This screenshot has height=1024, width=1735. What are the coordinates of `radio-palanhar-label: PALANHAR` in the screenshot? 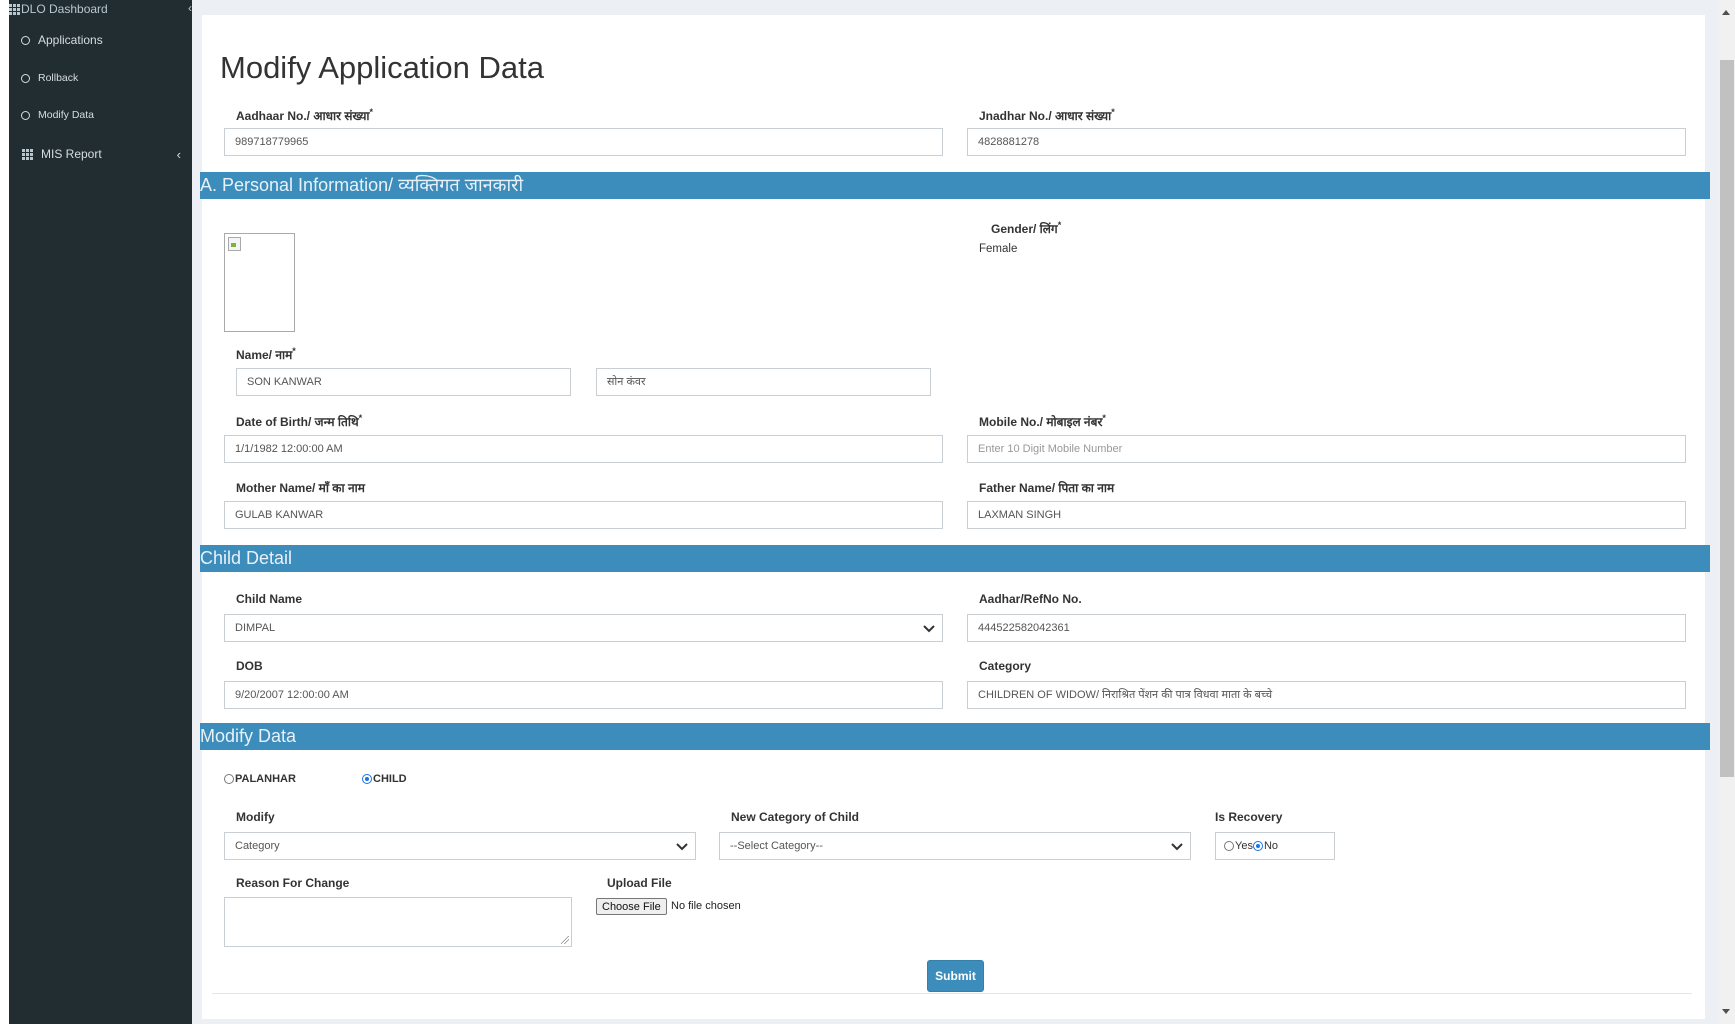 It's located at (265, 779).